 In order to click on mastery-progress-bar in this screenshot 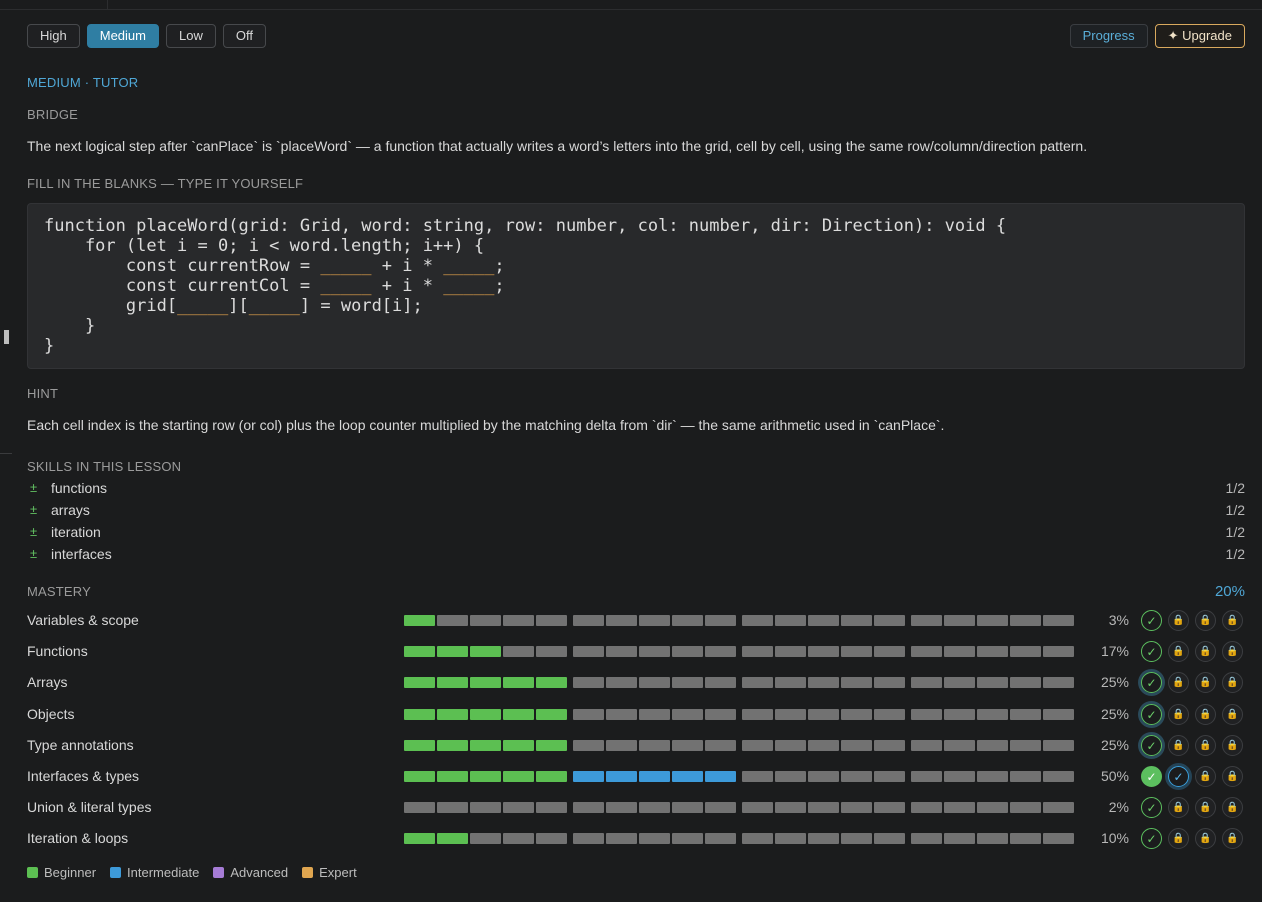, I will do `click(740, 808)`.